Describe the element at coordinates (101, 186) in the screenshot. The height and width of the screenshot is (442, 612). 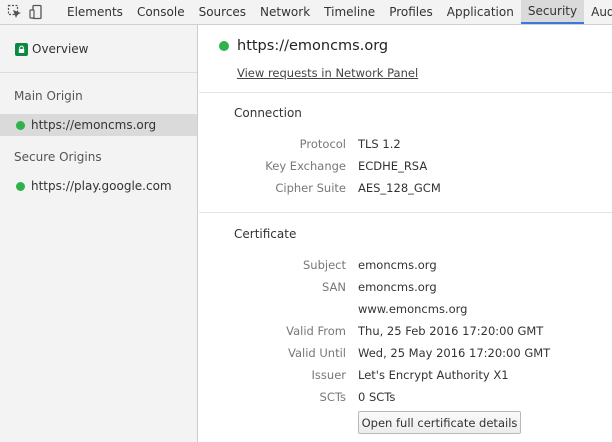
I see `sidebar-item-label: https://play.google.com` at that location.